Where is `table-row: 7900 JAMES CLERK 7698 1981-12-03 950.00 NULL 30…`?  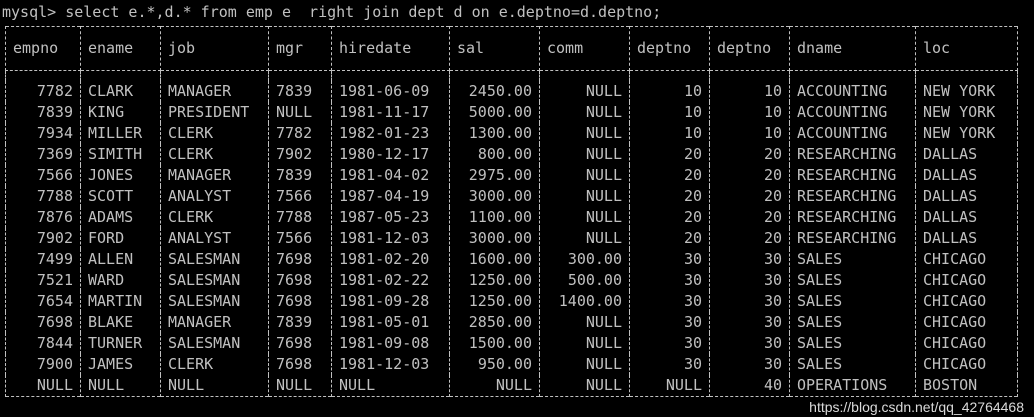 table-row: 7900 JAMES CLERK 7698 1981-12-03 950.00 NULL 30… is located at coordinates (511, 364).